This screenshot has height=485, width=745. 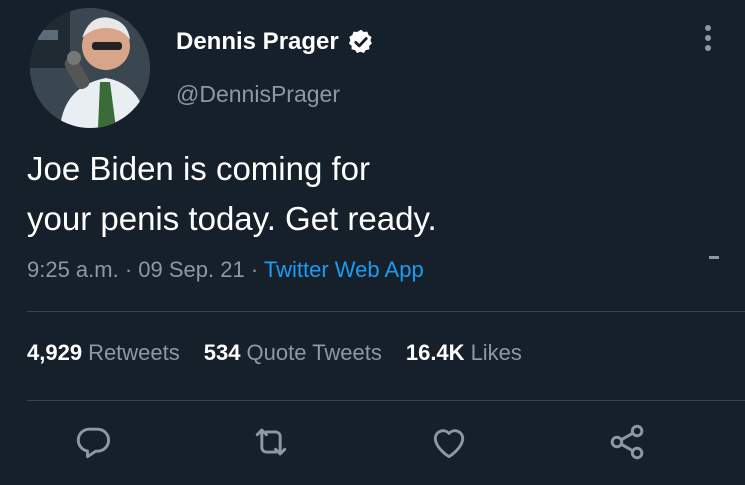 I want to click on retweets-label: Retweets, so click(x=134, y=352).